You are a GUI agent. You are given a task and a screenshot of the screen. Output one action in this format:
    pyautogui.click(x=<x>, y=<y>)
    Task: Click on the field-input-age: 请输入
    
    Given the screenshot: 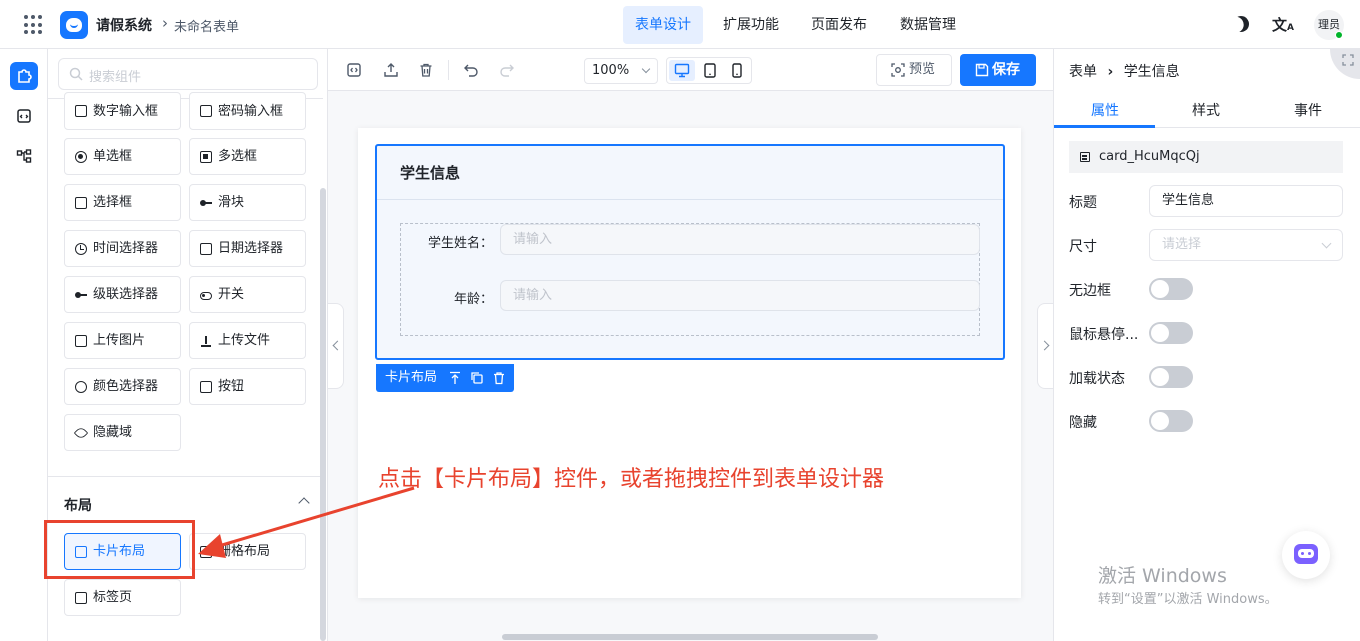 What is the action you would take?
    pyautogui.click(x=740, y=295)
    